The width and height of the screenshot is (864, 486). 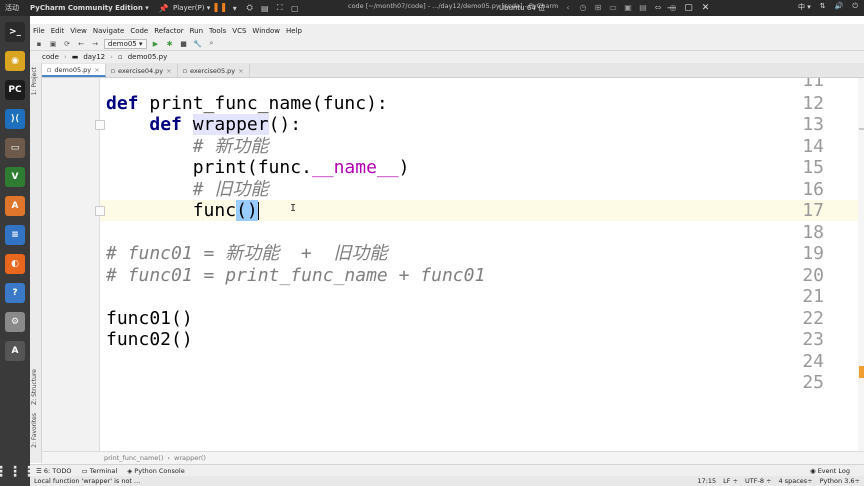 I want to click on chrome-icon: ◉, so click(x=15, y=61).